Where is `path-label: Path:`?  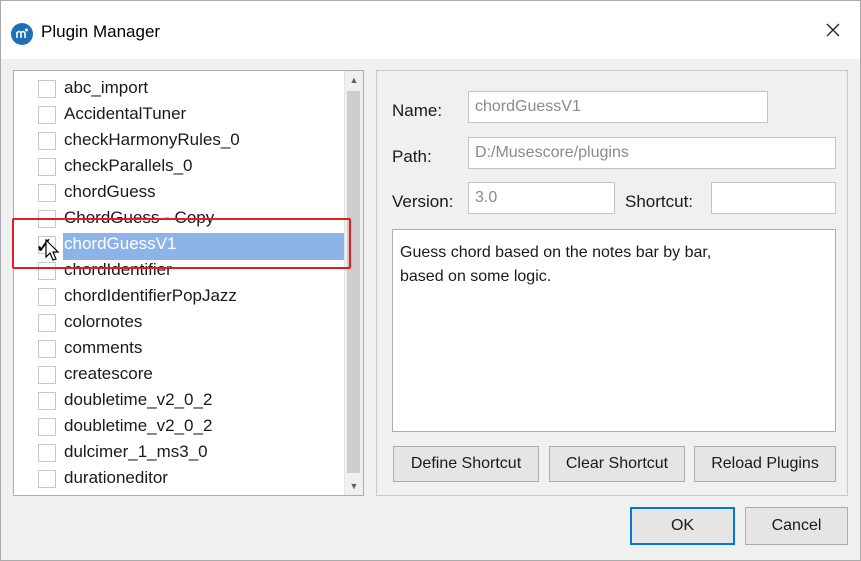
path-label: Path: is located at coordinates (412, 156).